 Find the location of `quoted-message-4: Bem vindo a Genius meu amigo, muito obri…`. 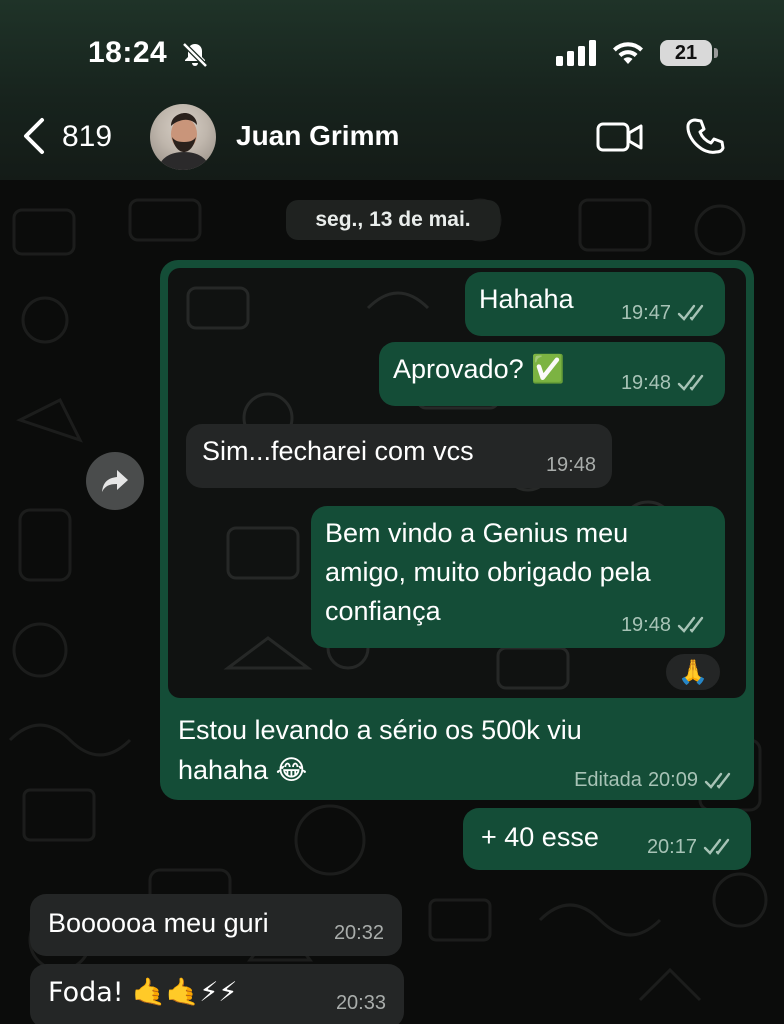

quoted-message-4: Bem vindo a Genius meu amigo, muito obri… is located at coordinates (518, 577).